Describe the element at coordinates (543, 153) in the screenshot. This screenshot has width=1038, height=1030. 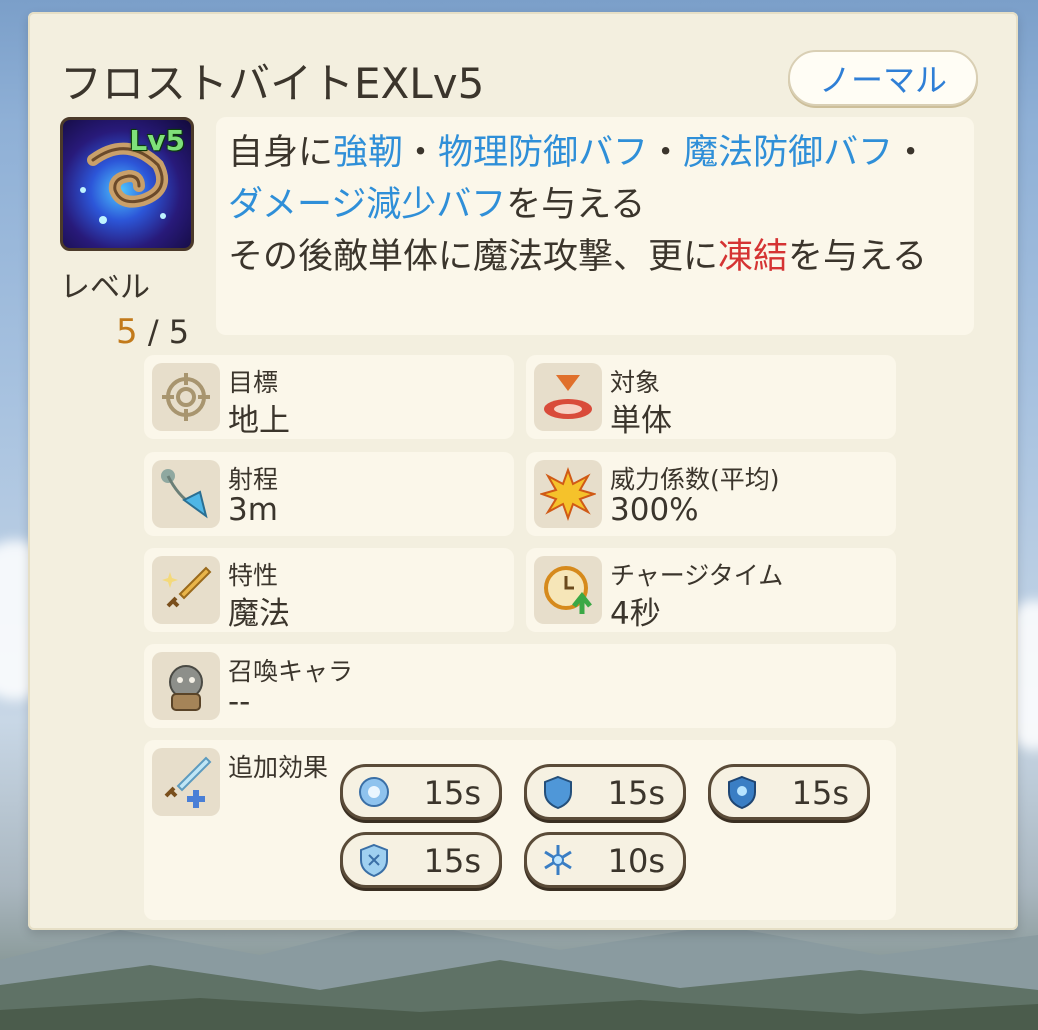
I see `buff-physical-defense-link: 物理防御バフ` at that location.